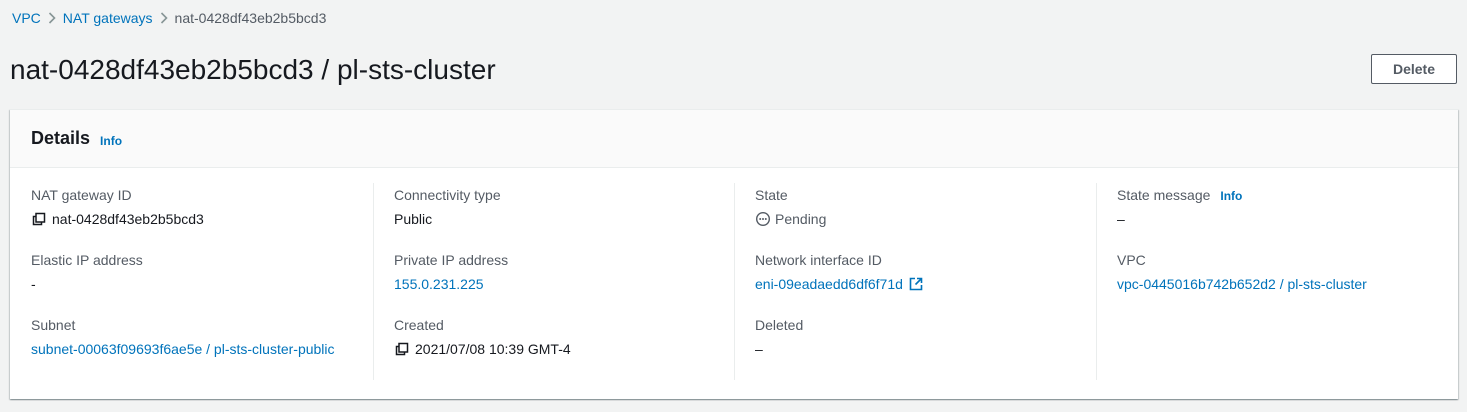 The image size is (1467, 412). What do you see at coordinates (202, 280) in the screenshot?
I see `field-elastic-ip: Elastic IP address -` at bounding box center [202, 280].